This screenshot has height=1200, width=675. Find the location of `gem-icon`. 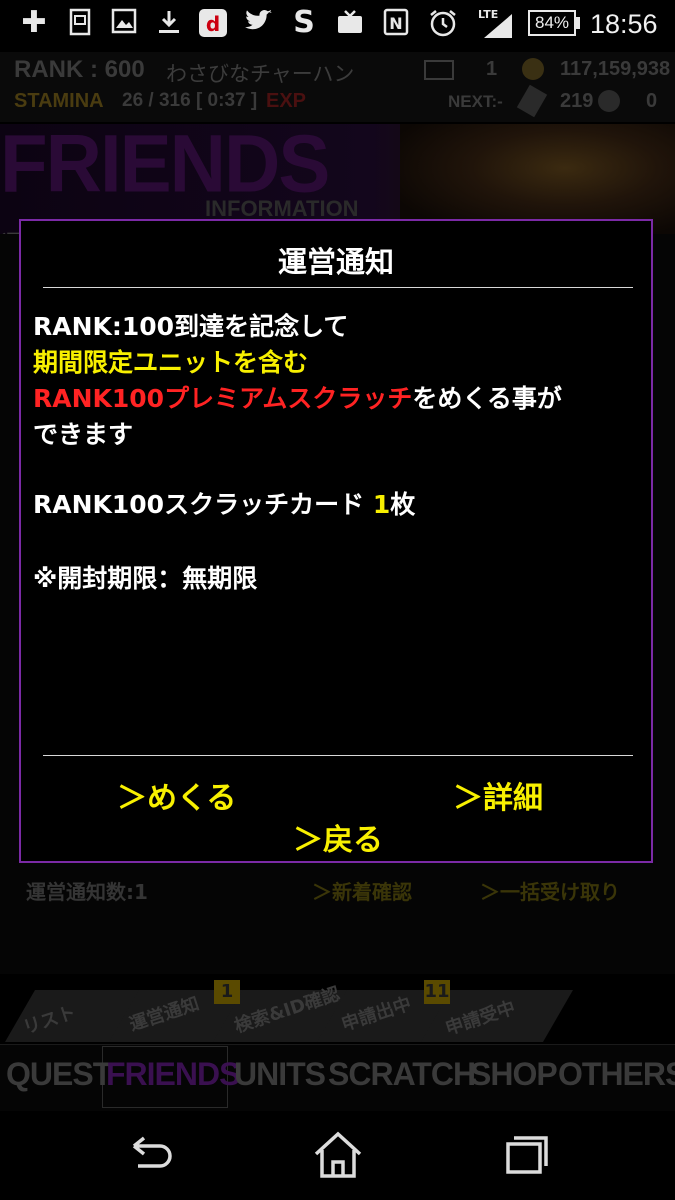

gem-icon is located at coordinates (609, 101).